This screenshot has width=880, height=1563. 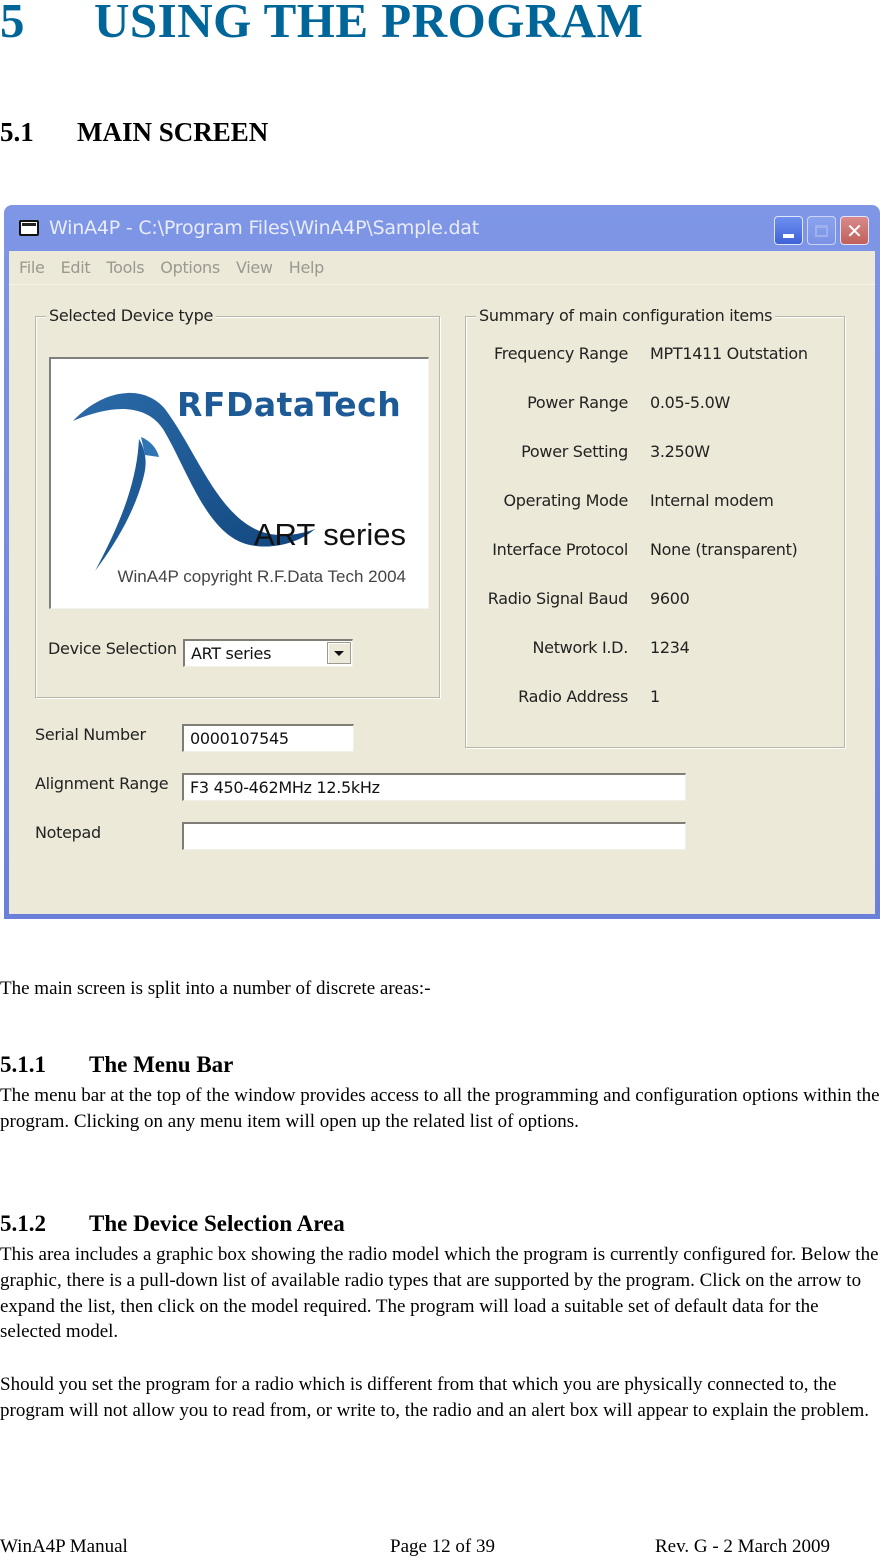 What do you see at coordinates (369, 24) in the screenshot?
I see `chapter-title: USING THE PROGRAM` at bounding box center [369, 24].